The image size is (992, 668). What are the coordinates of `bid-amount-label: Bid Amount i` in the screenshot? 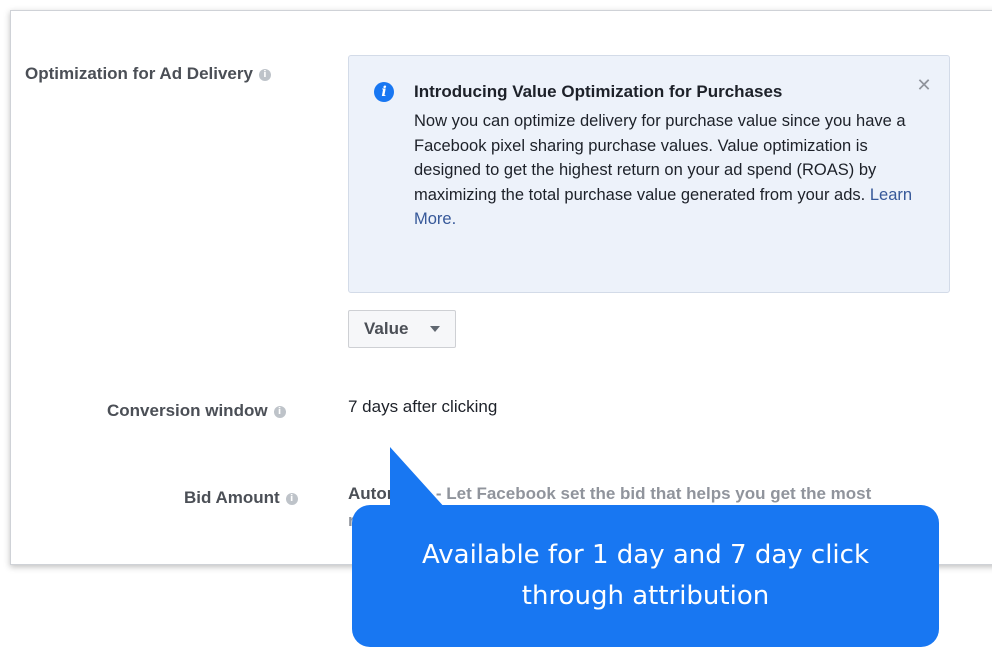 It's located at (241, 498).